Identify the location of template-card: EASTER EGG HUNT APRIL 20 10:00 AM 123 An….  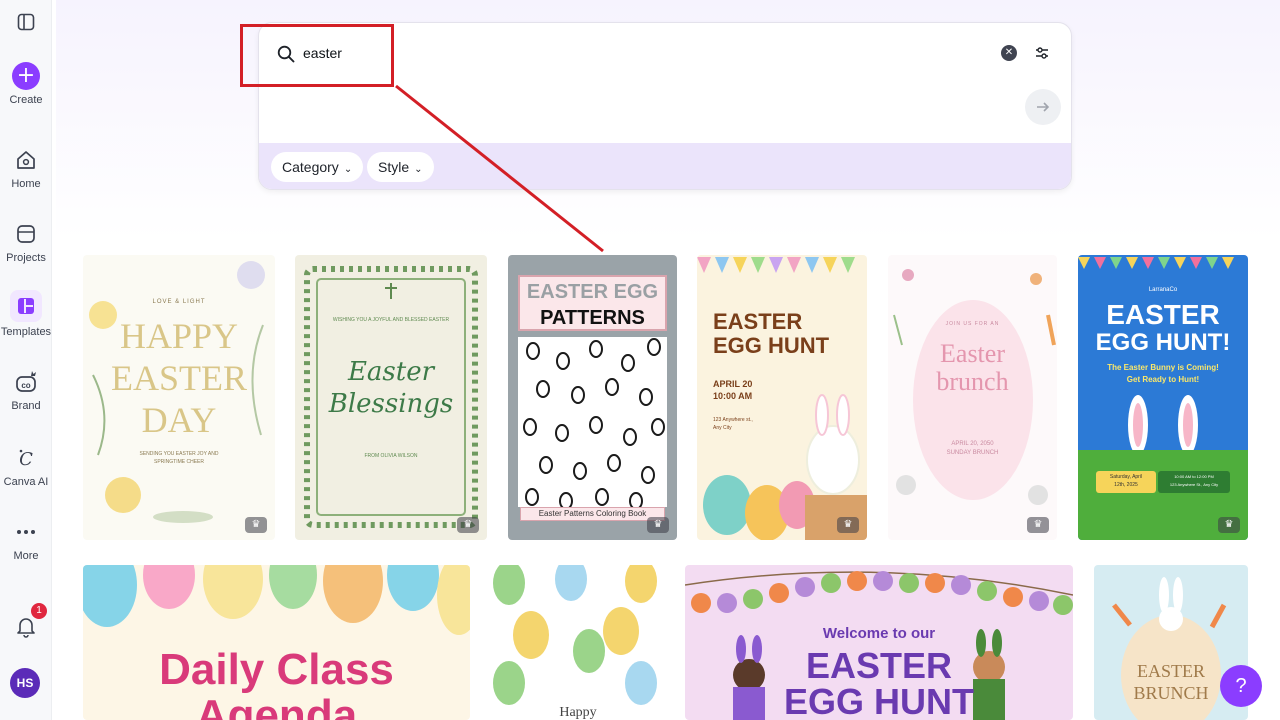
(782, 397).